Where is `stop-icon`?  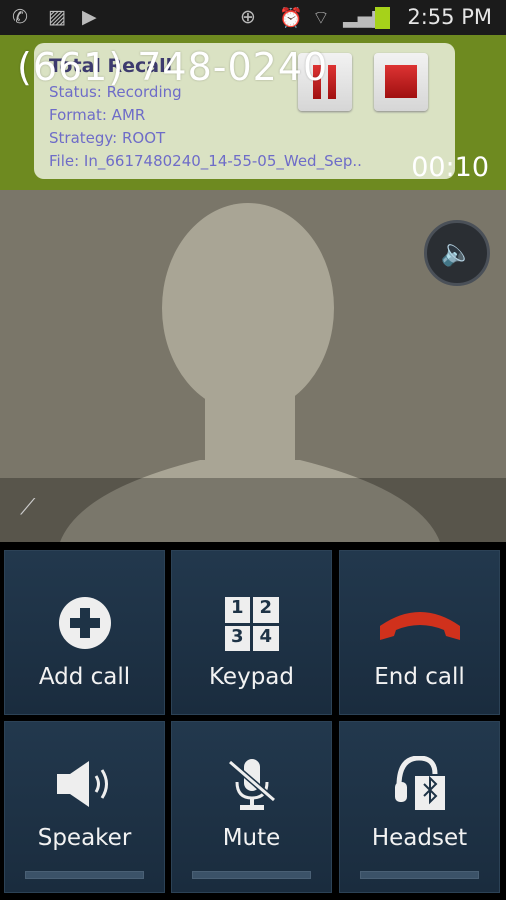
stop-icon is located at coordinates (401, 81).